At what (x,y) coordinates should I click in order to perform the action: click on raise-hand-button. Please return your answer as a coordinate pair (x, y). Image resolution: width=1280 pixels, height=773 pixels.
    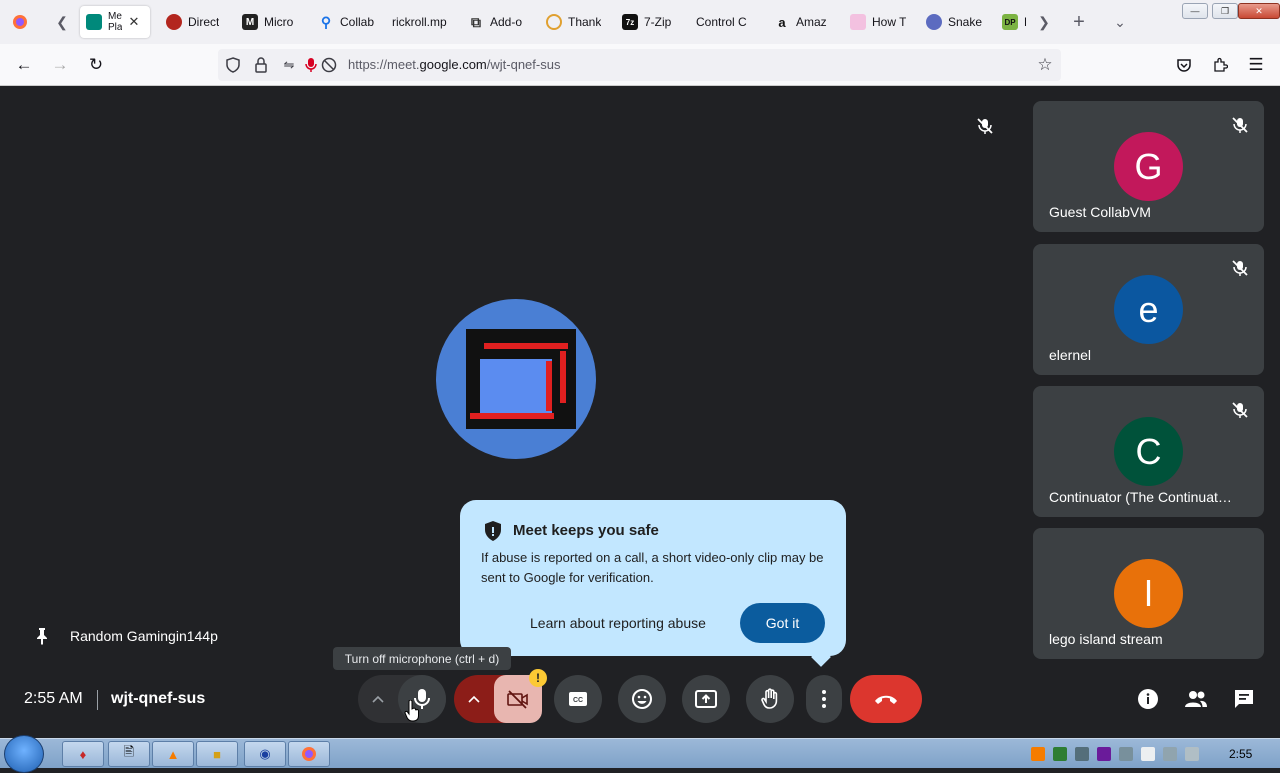
    Looking at the image, I should click on (770, 699).